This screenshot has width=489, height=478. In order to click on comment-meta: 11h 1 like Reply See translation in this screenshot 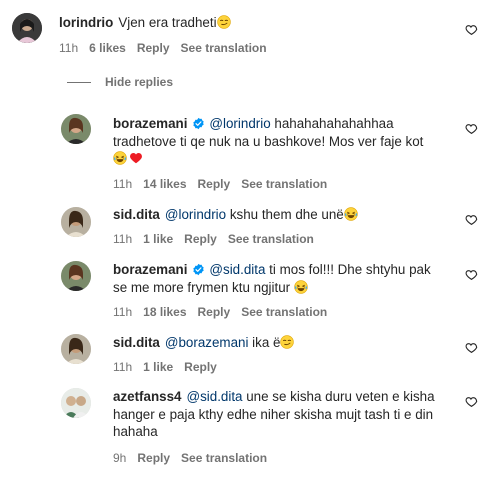, I will do `click(219, 239)`.